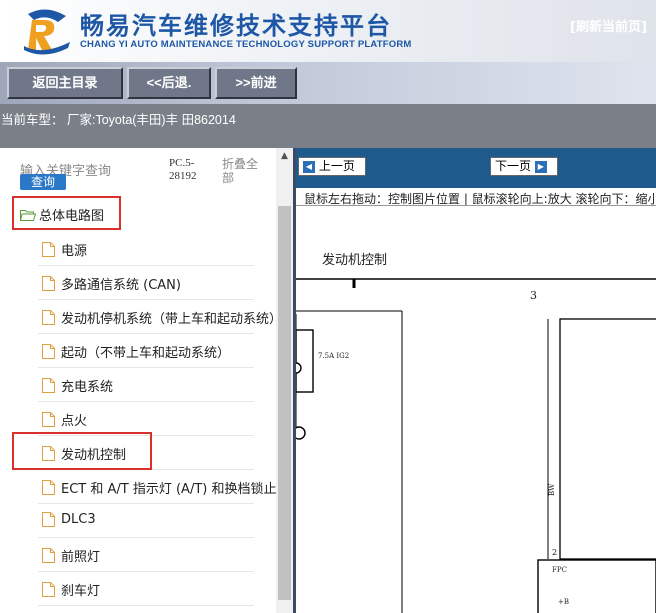 The image size is (656, 613). I want to click on tree-item-label: 多路通信系统 (CAN), so click(121, 285).